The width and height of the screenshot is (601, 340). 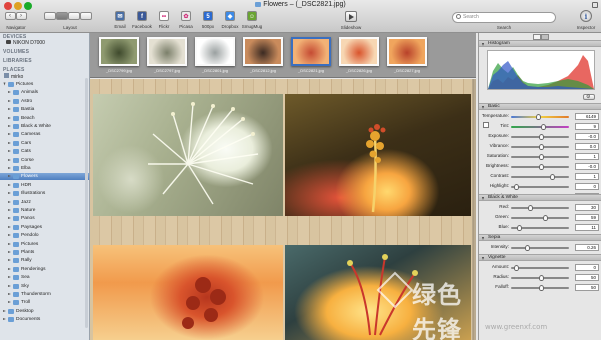 What do you see at coordinates (44, 160) in the screenshot?
I see `sidebar-folder-item: Corse` at bounding box center [44, 160].